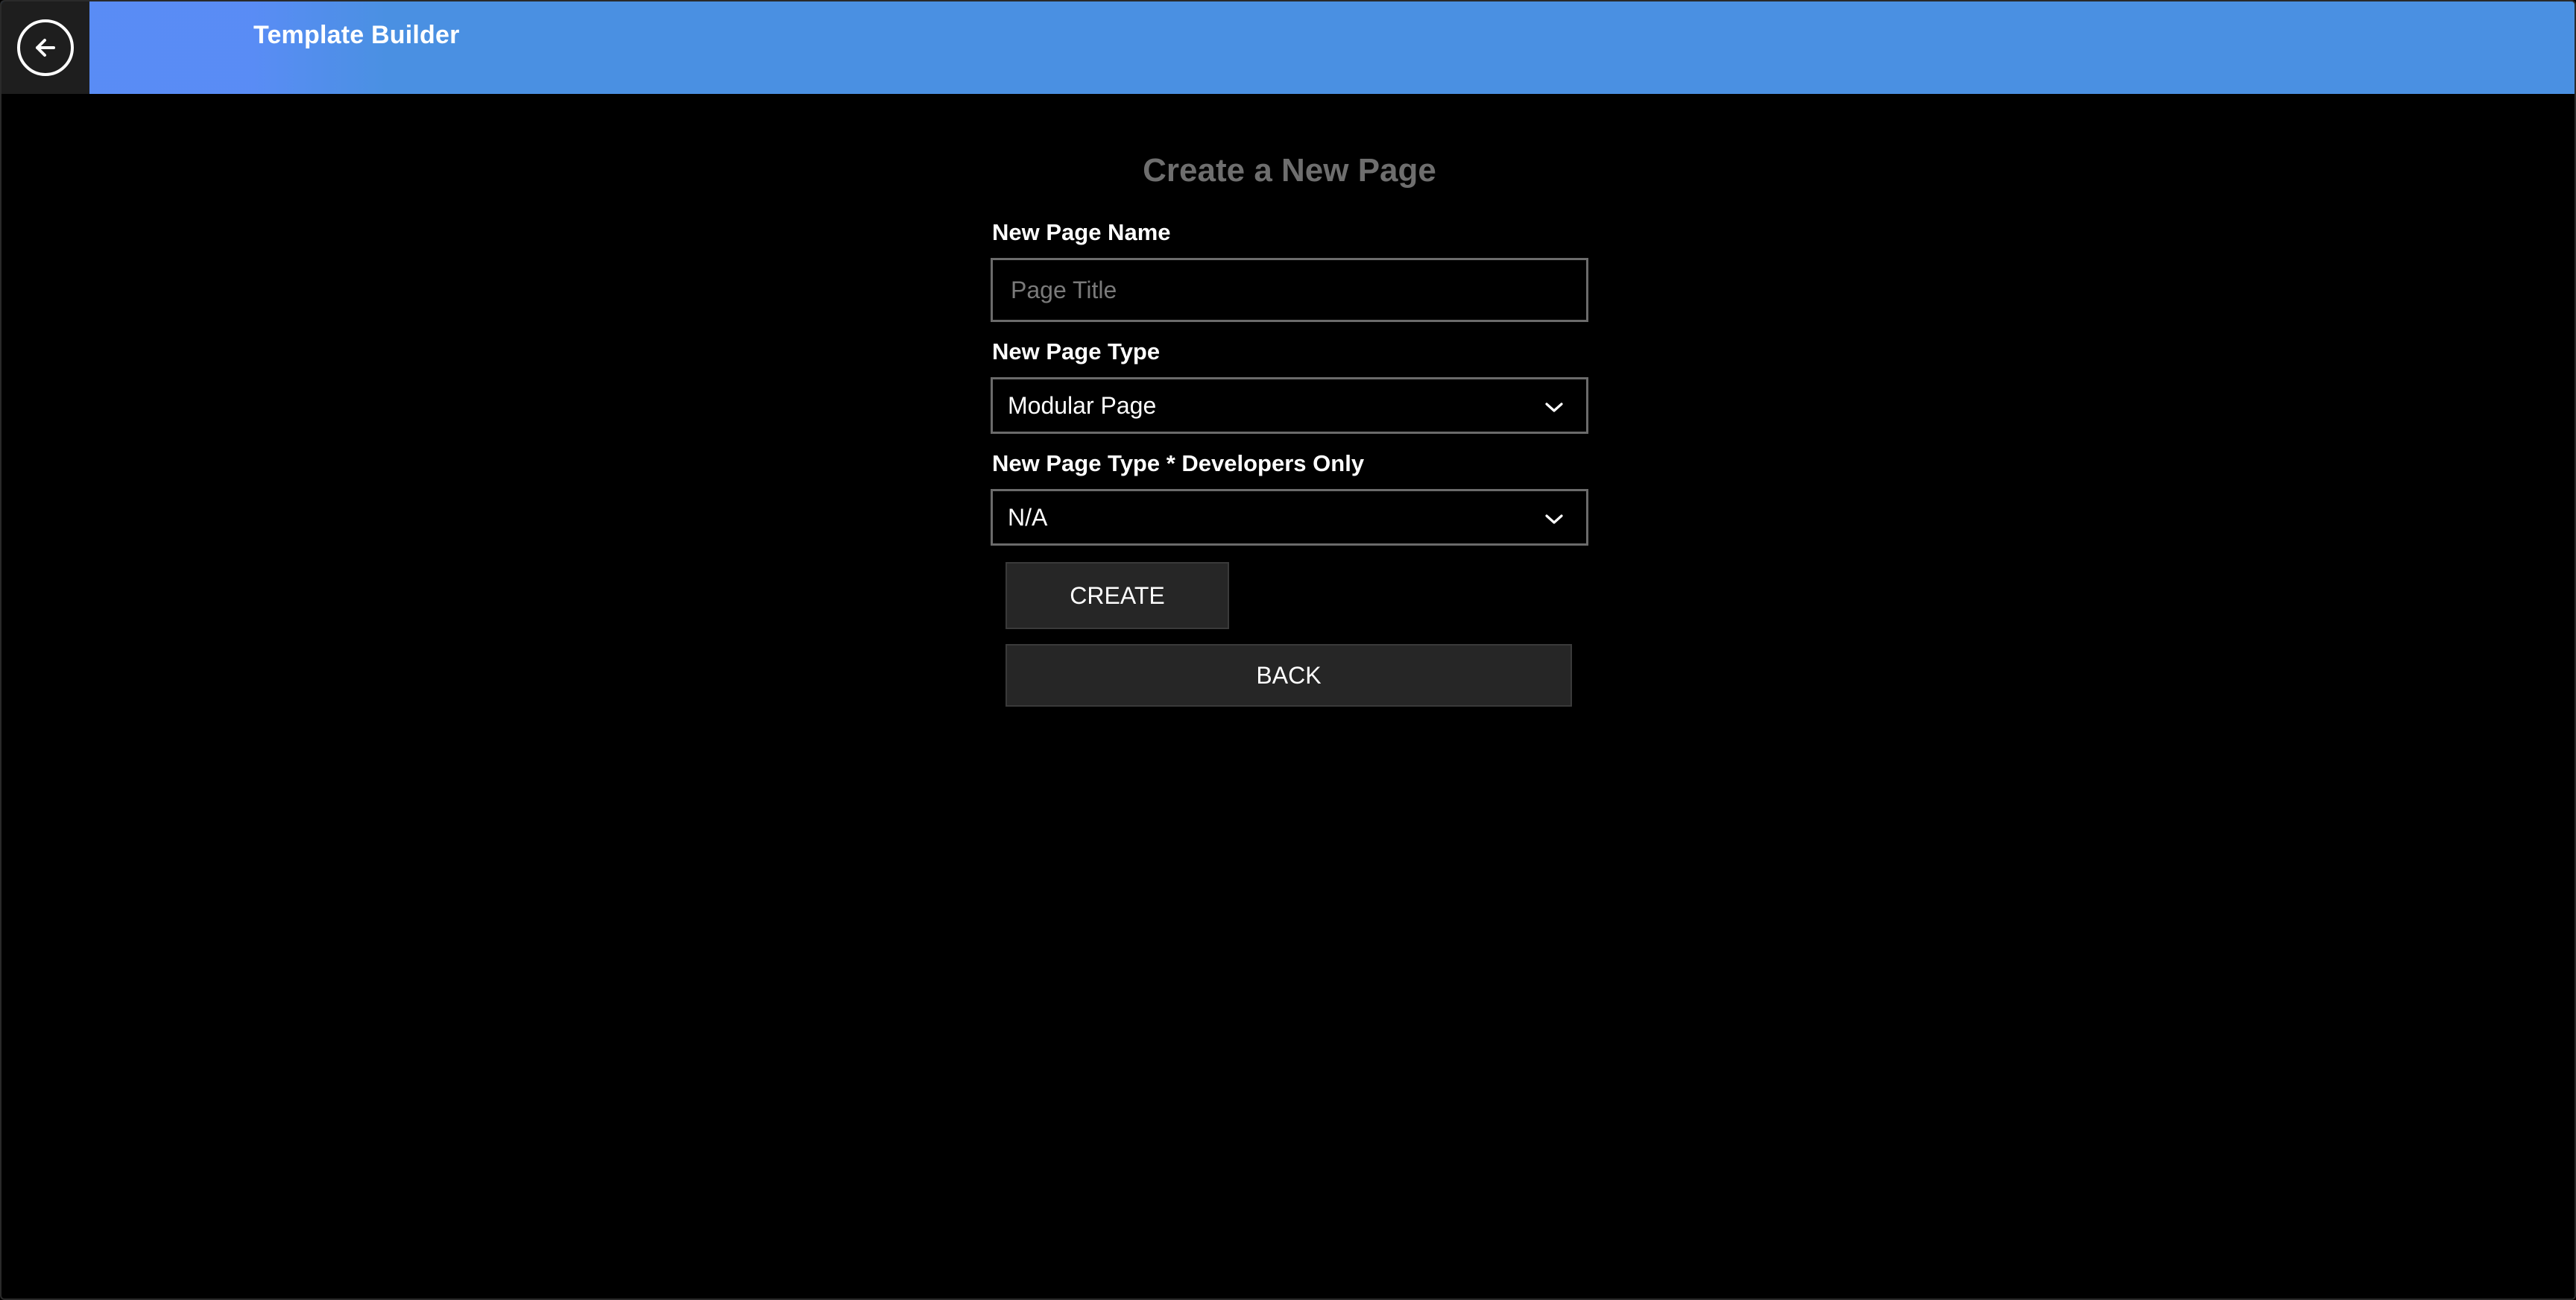 This screenshot has height=1300, width=2576. Describe the element at coordinates (1289, 290) in the screenshot. I see `page-name-input` at that location.